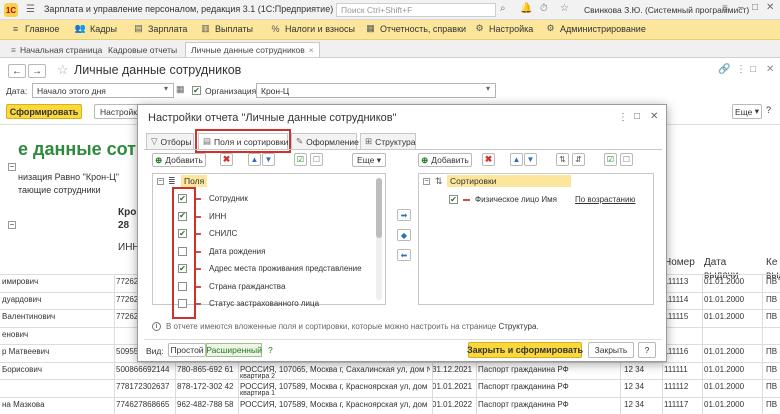 The image size is (780, 414). What do you see at coordinates (445, 160) in the screenshot?
I see `add-sort-button: ⊕ Добавить` at bounding box center [445, 160].